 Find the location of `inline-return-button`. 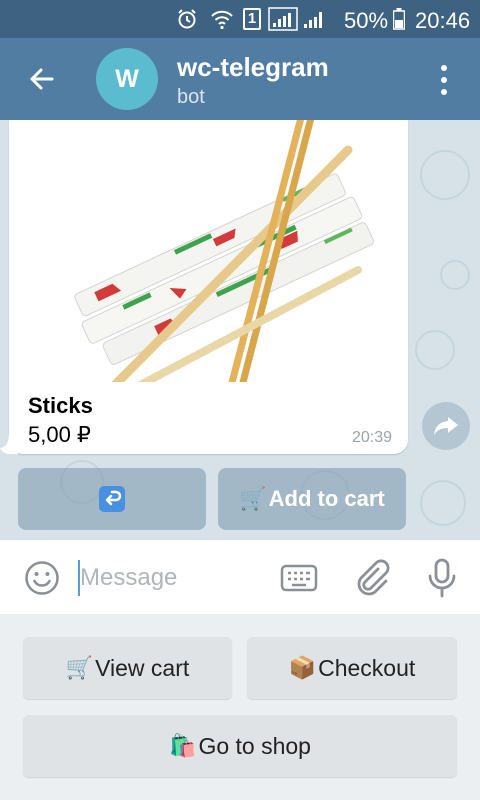

inline-return-button is located at coordinates (112, 499).